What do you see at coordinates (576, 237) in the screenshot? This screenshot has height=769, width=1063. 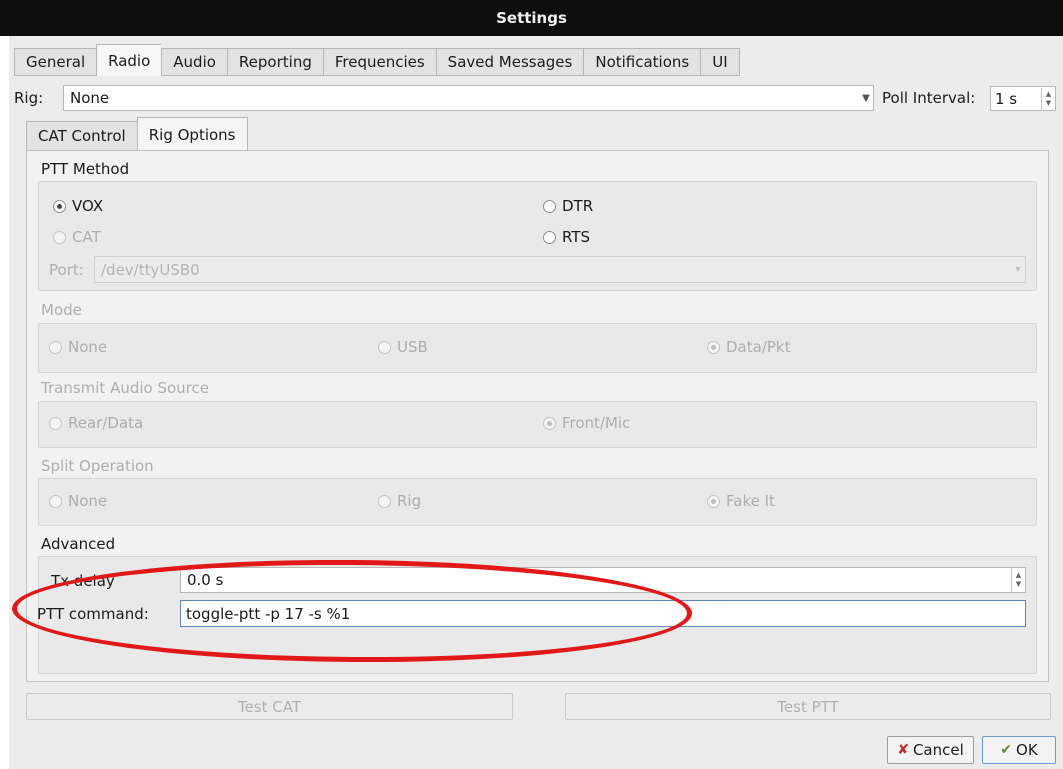 I see `radio-rts-label: RTS` at bounding box center [576, 237].